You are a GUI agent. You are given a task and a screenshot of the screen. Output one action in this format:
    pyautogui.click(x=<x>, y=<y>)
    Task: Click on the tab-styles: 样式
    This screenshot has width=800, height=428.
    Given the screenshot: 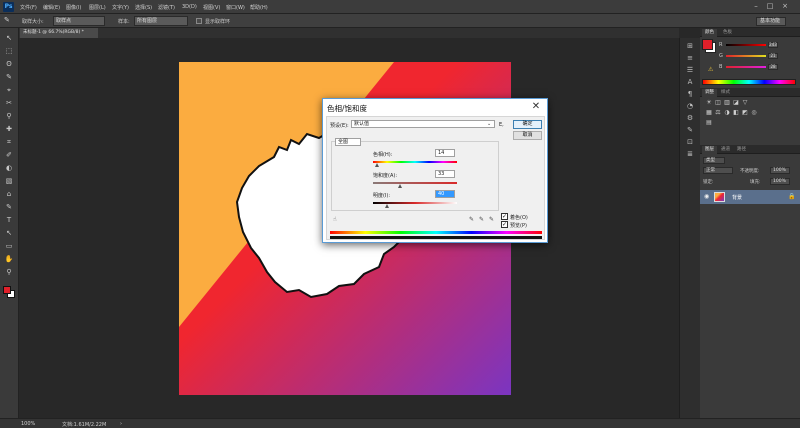 What is the action you would take?
    pyautogui.click(x=725, y=93)
    